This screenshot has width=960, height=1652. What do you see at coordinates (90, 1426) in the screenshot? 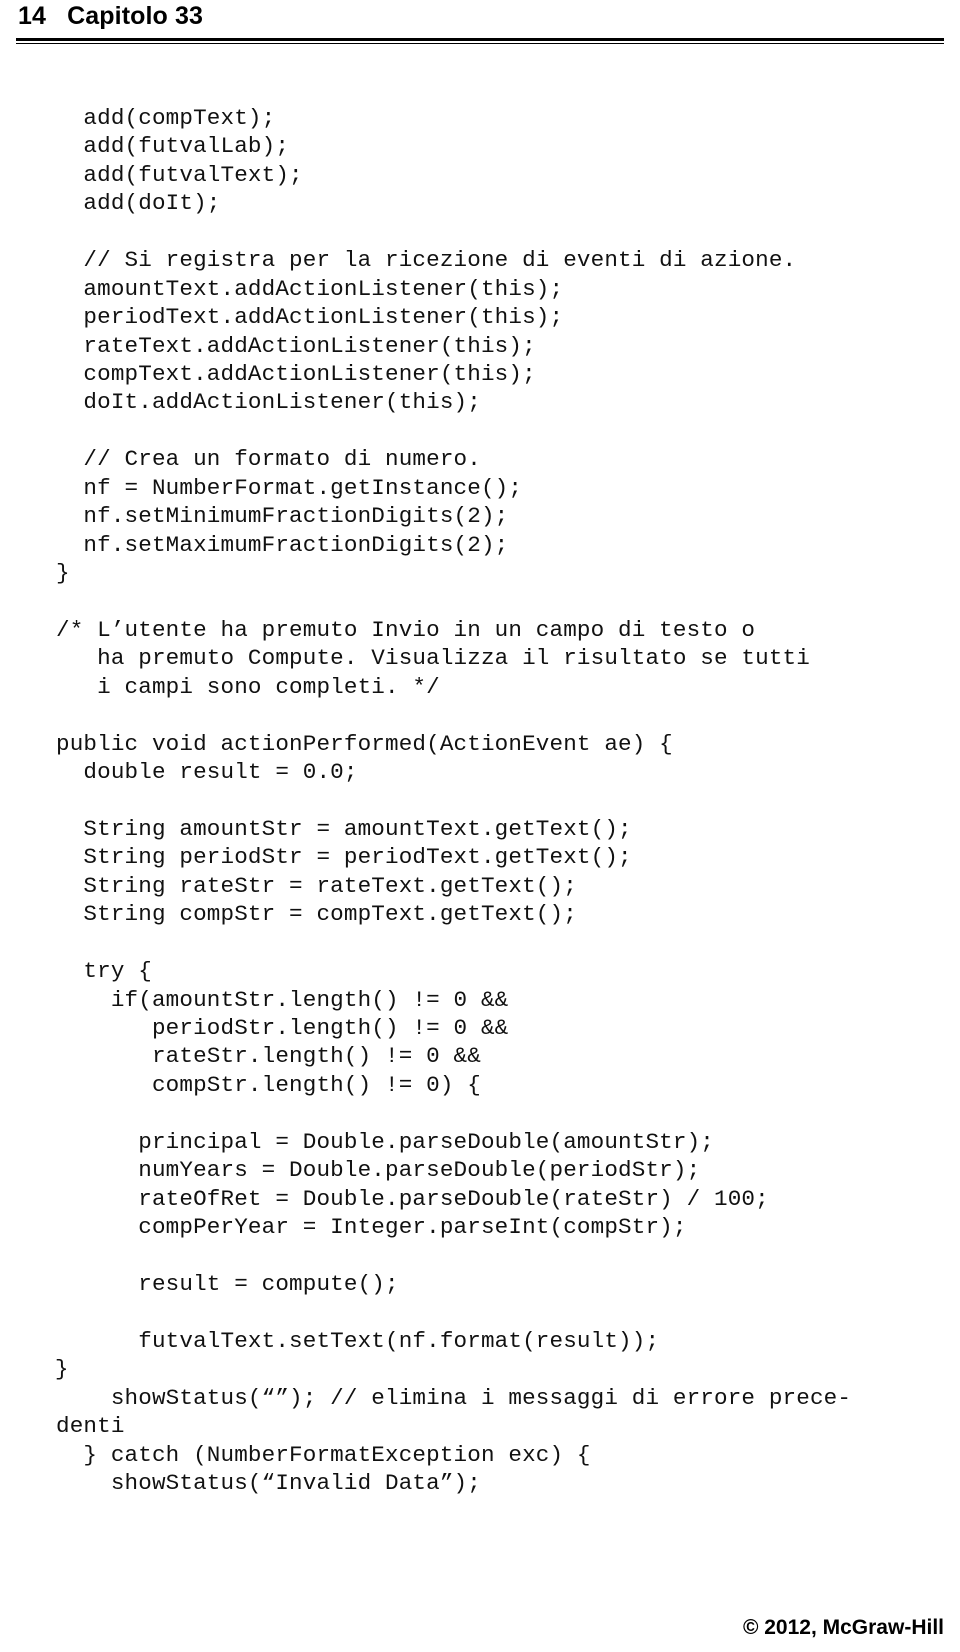
I see `code-line: denti` at bounding box center [90, 1426].